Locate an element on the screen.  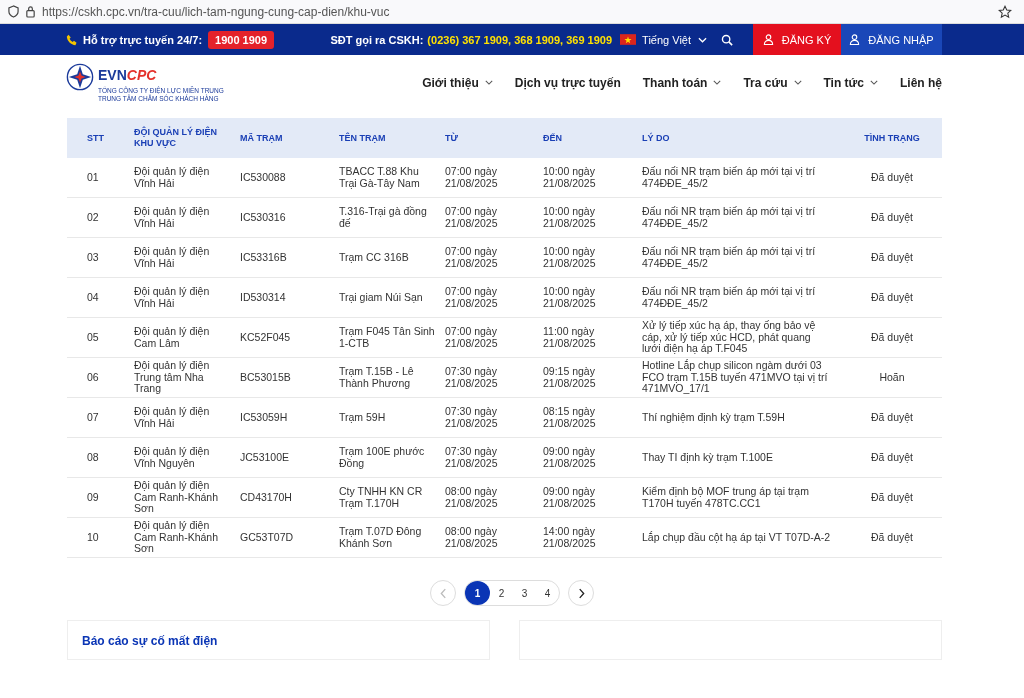
table-cell-text: 08:15 ngày 21/08/2025 is located at coordinates (570, 417).